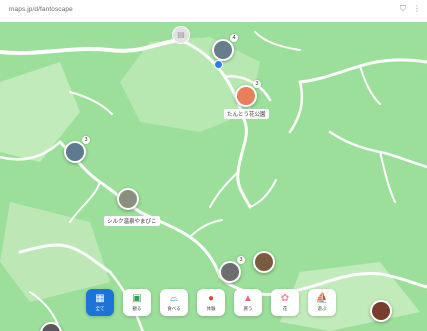  I want to click on browser-bar: maps.jp/d/fantoscape ⛉ ⋮, so click(213, 11).